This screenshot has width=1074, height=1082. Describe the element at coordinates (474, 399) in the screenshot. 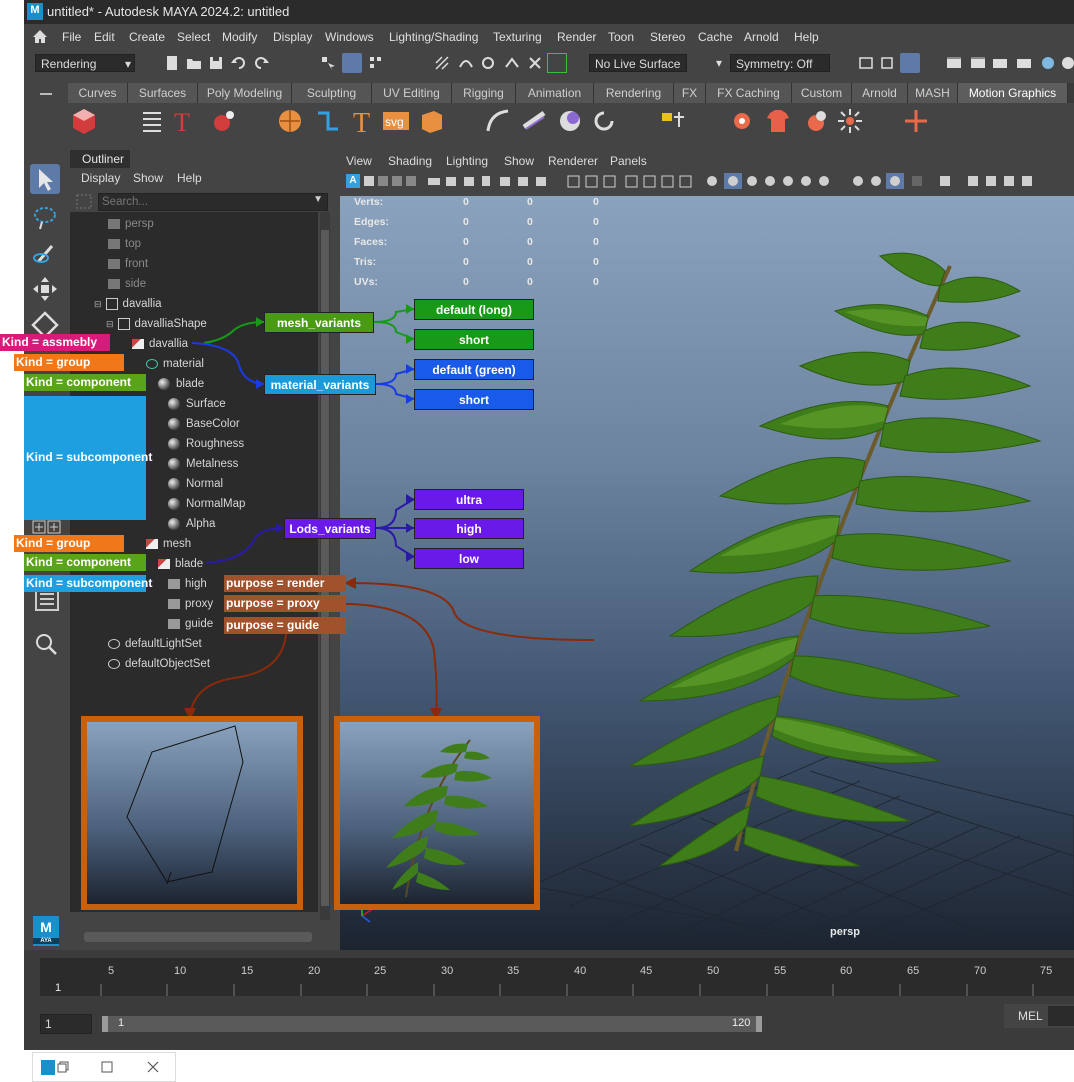

I see `material-variant-short: short` at that location.